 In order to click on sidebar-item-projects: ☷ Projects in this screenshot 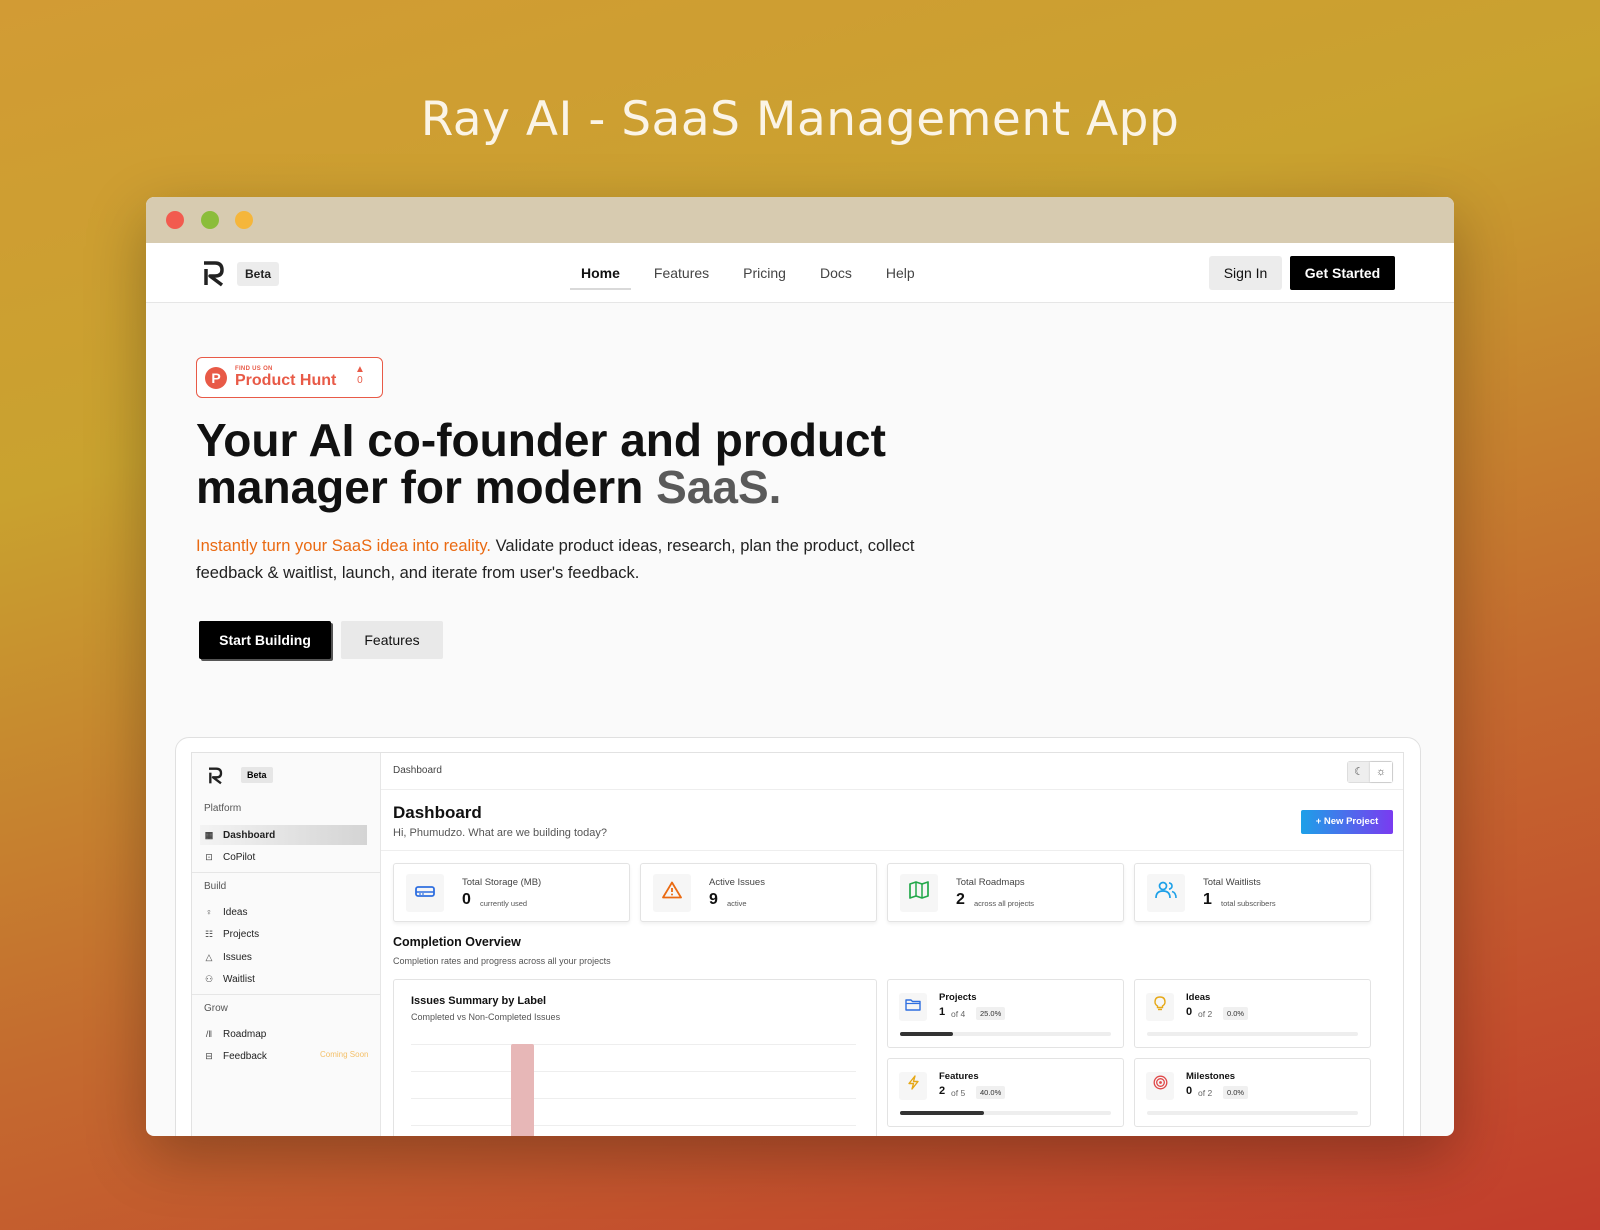, I will do `click(231, 934)`.